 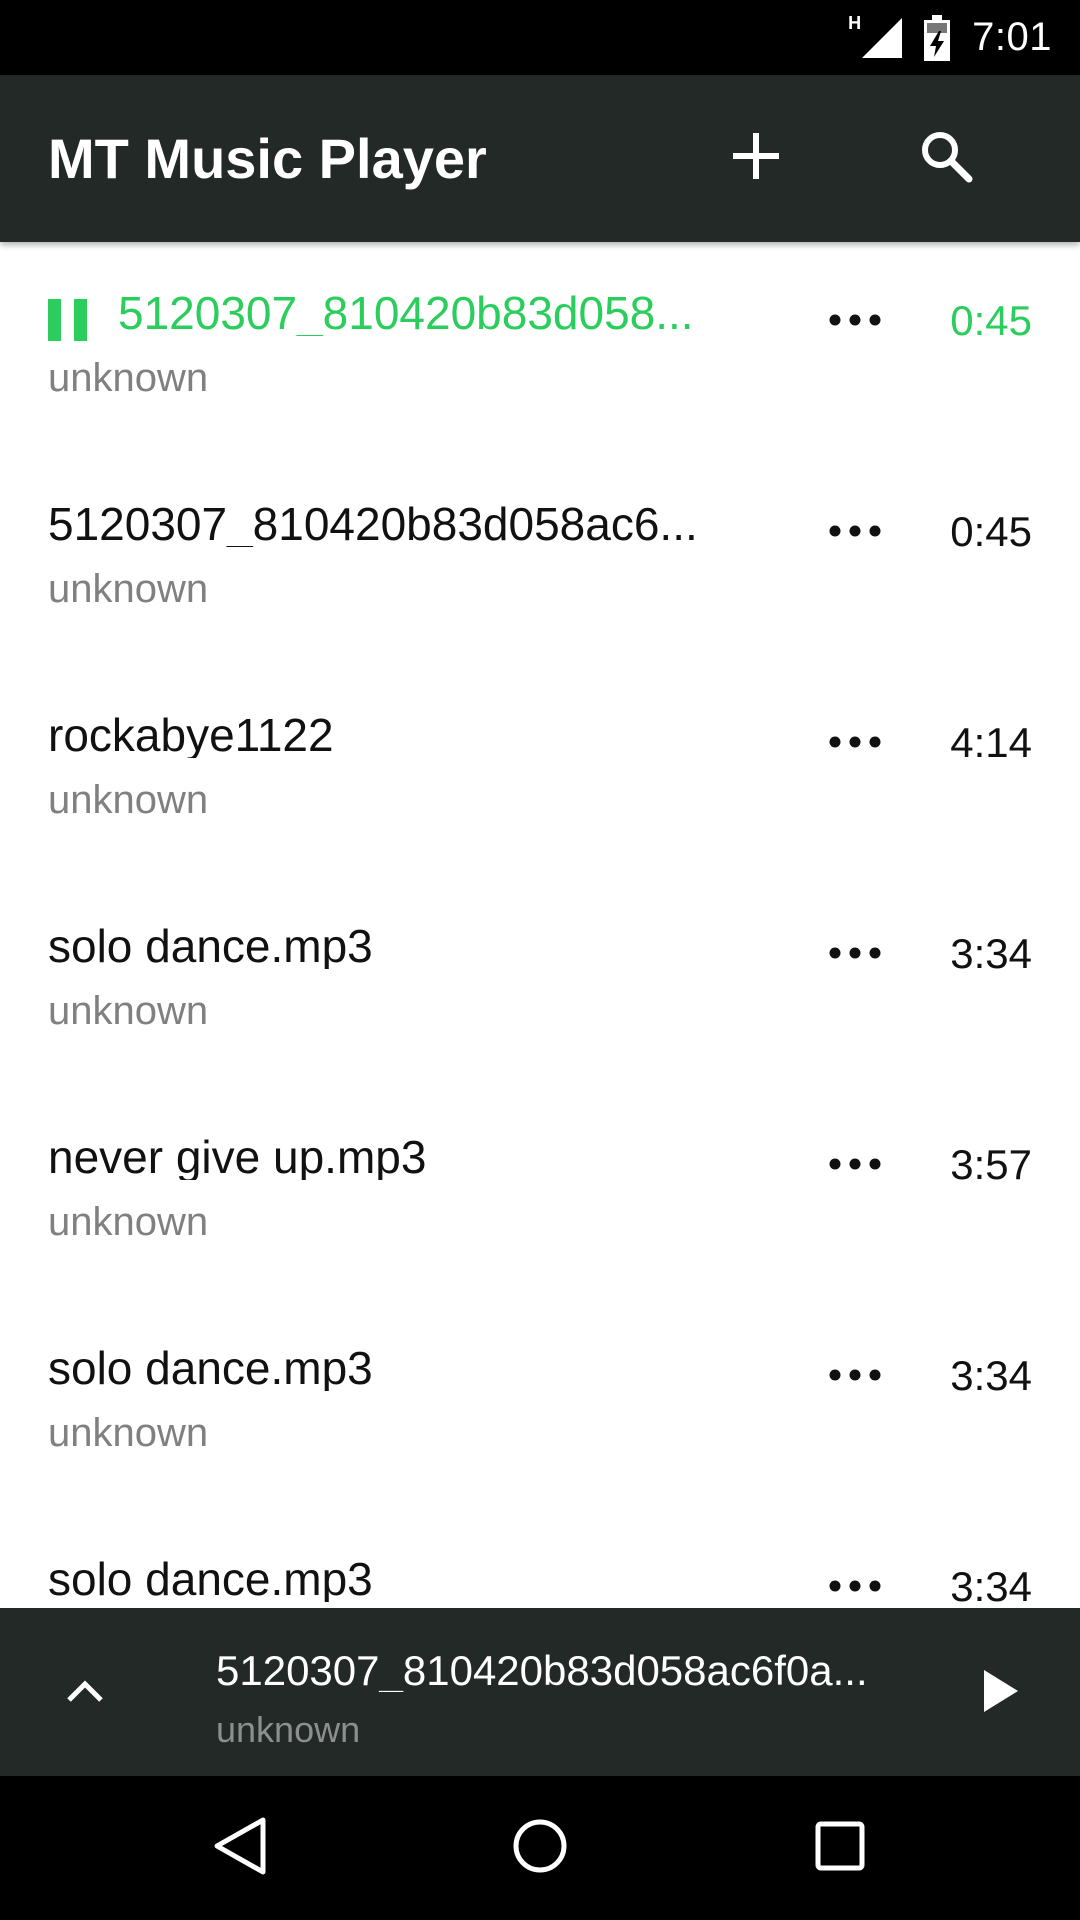 I want to click on play-icon, so click(x=1000, y=1693).